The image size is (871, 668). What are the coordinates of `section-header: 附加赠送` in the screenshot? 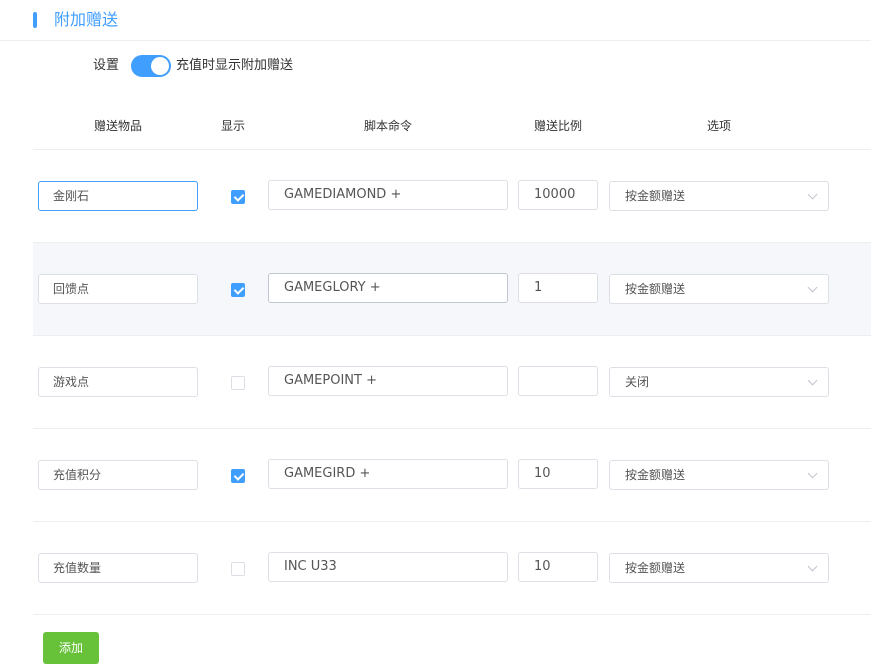 It's located at (435, 20).